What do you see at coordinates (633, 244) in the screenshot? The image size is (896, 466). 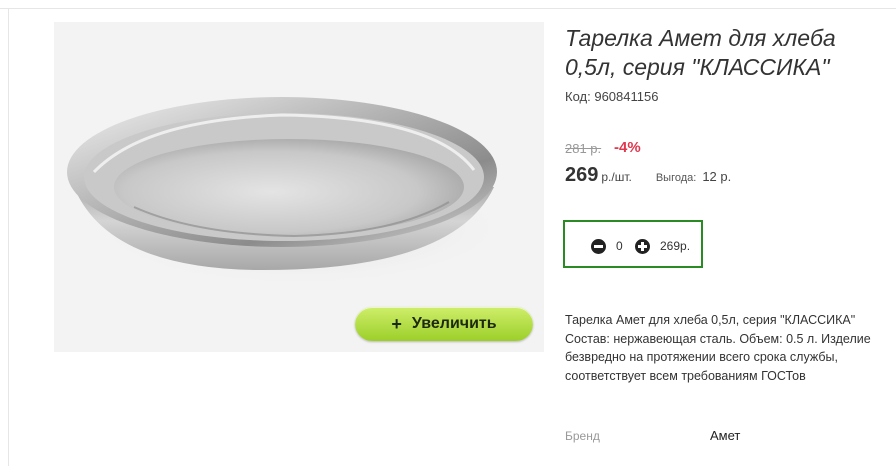 I see `add-to-cart-box: 0 269р.` at bounding box center [633, 244].